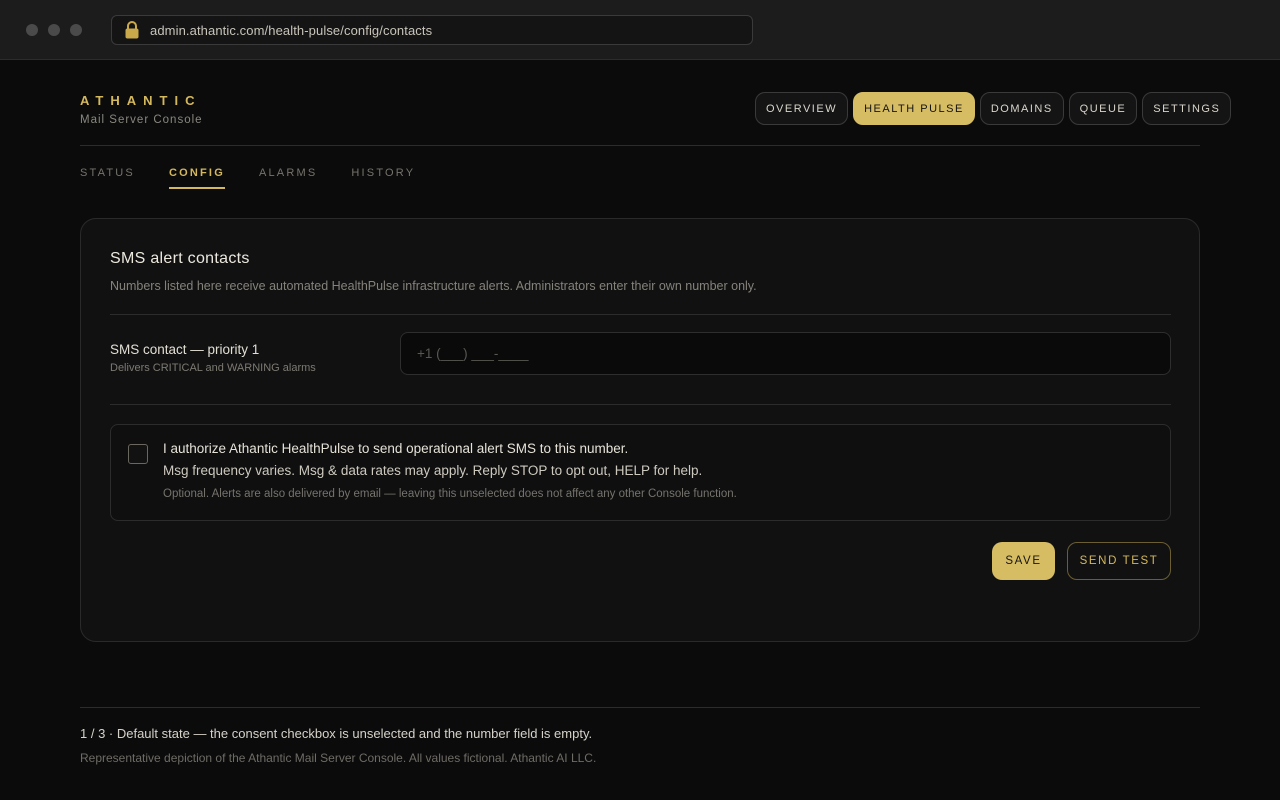  I want to click on nav-overview: OVERVIEW, so click(802, 108).